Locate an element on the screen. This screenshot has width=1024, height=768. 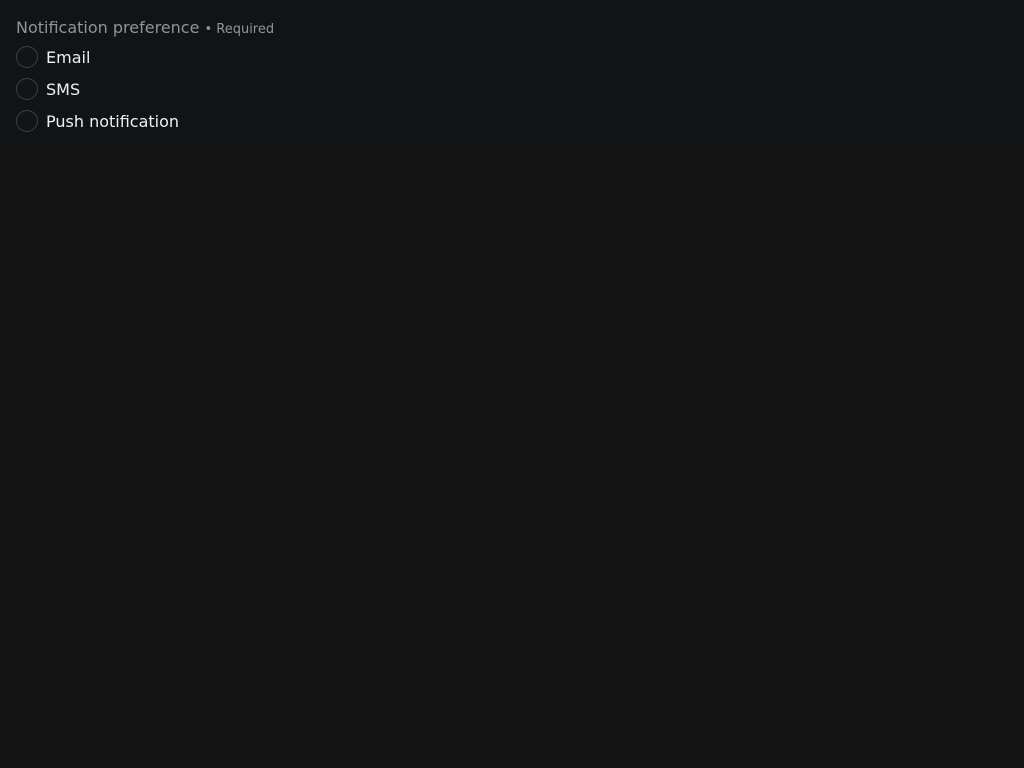
radio-option-sms: SMS is located at coordinates (145, 89).